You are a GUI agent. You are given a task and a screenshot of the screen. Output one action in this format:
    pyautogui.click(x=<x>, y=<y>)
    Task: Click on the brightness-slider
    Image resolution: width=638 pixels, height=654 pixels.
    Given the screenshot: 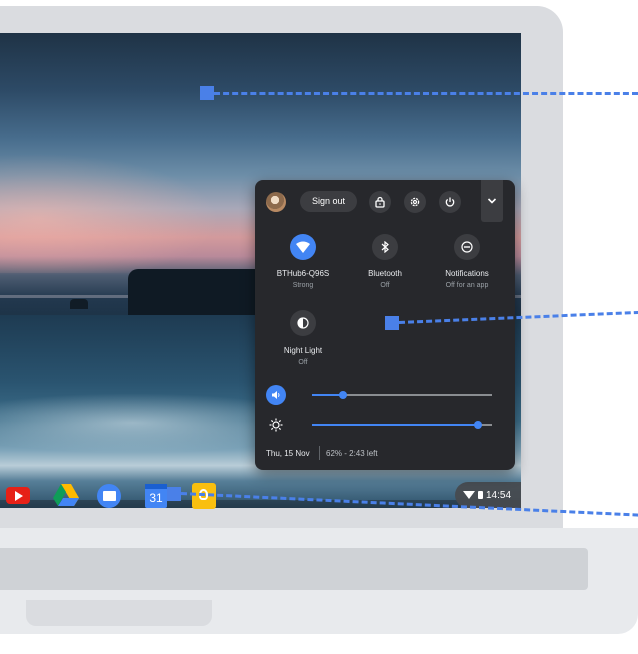 What is the action you would take?
    pyautogui.click(x=402, y=425)
    